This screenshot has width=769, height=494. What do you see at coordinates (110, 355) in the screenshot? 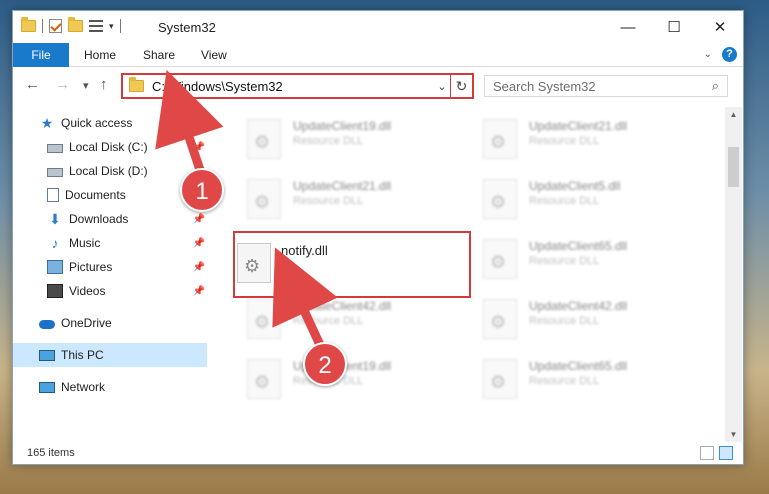
I see `sidebar-item-this-pc: This PC` at bounding box center [110, 355].